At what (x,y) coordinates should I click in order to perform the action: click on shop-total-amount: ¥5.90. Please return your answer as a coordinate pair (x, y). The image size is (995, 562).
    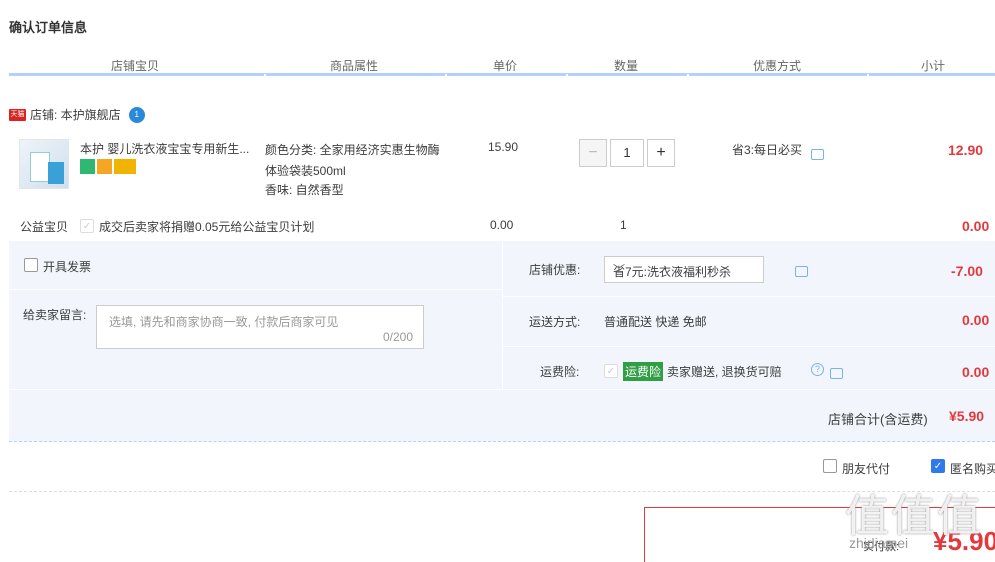
    Looking at the image, I should click on (967, 416).